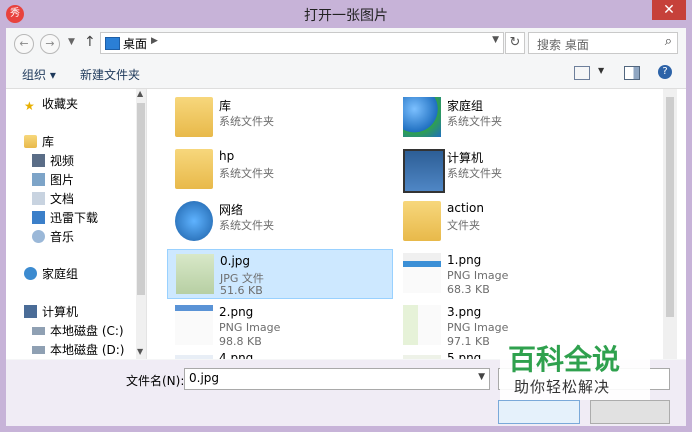  What do you see at coordinates (110, 74) in the screenshot?
I see `new-folder-button: 新建文件夹` at bounding box center [110, 74].